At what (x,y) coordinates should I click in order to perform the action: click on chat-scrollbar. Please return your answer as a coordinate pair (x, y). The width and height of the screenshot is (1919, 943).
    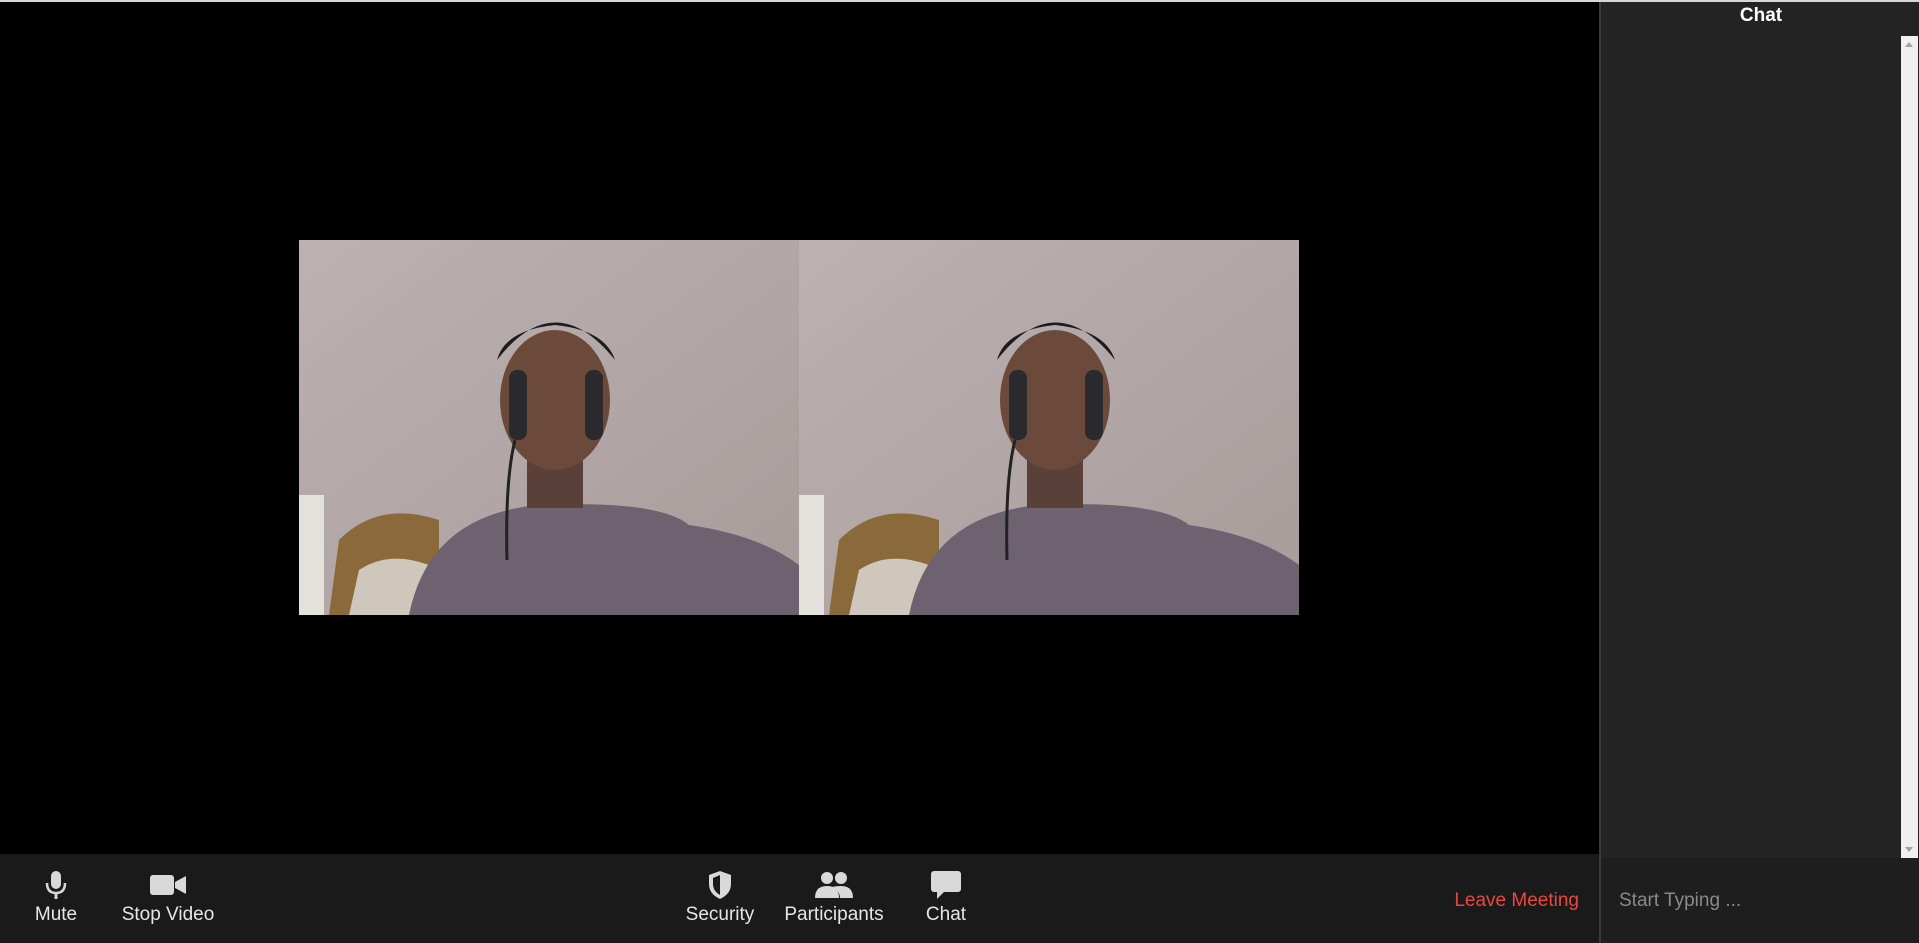
    Looking at the image, I should click on (1909, 447).